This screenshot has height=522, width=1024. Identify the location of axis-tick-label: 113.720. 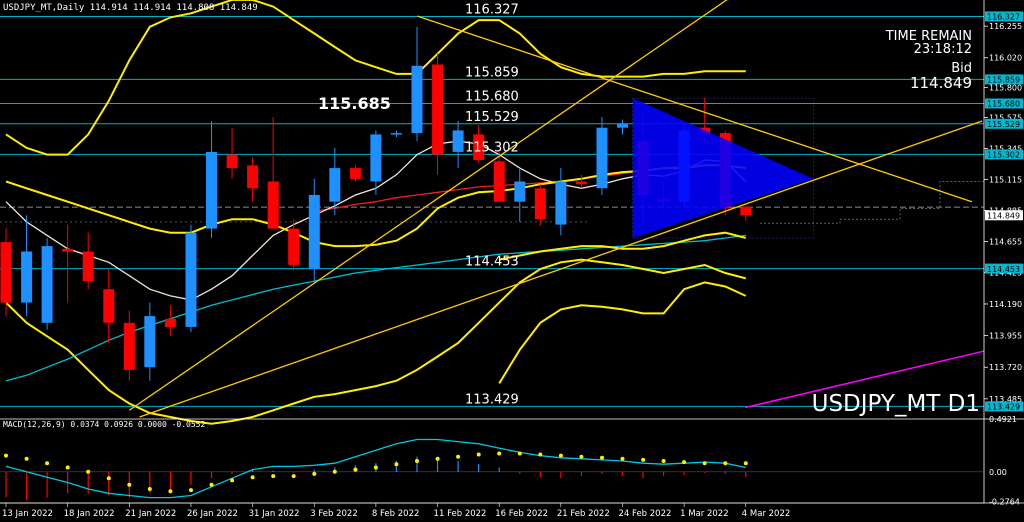
(1005, 367).